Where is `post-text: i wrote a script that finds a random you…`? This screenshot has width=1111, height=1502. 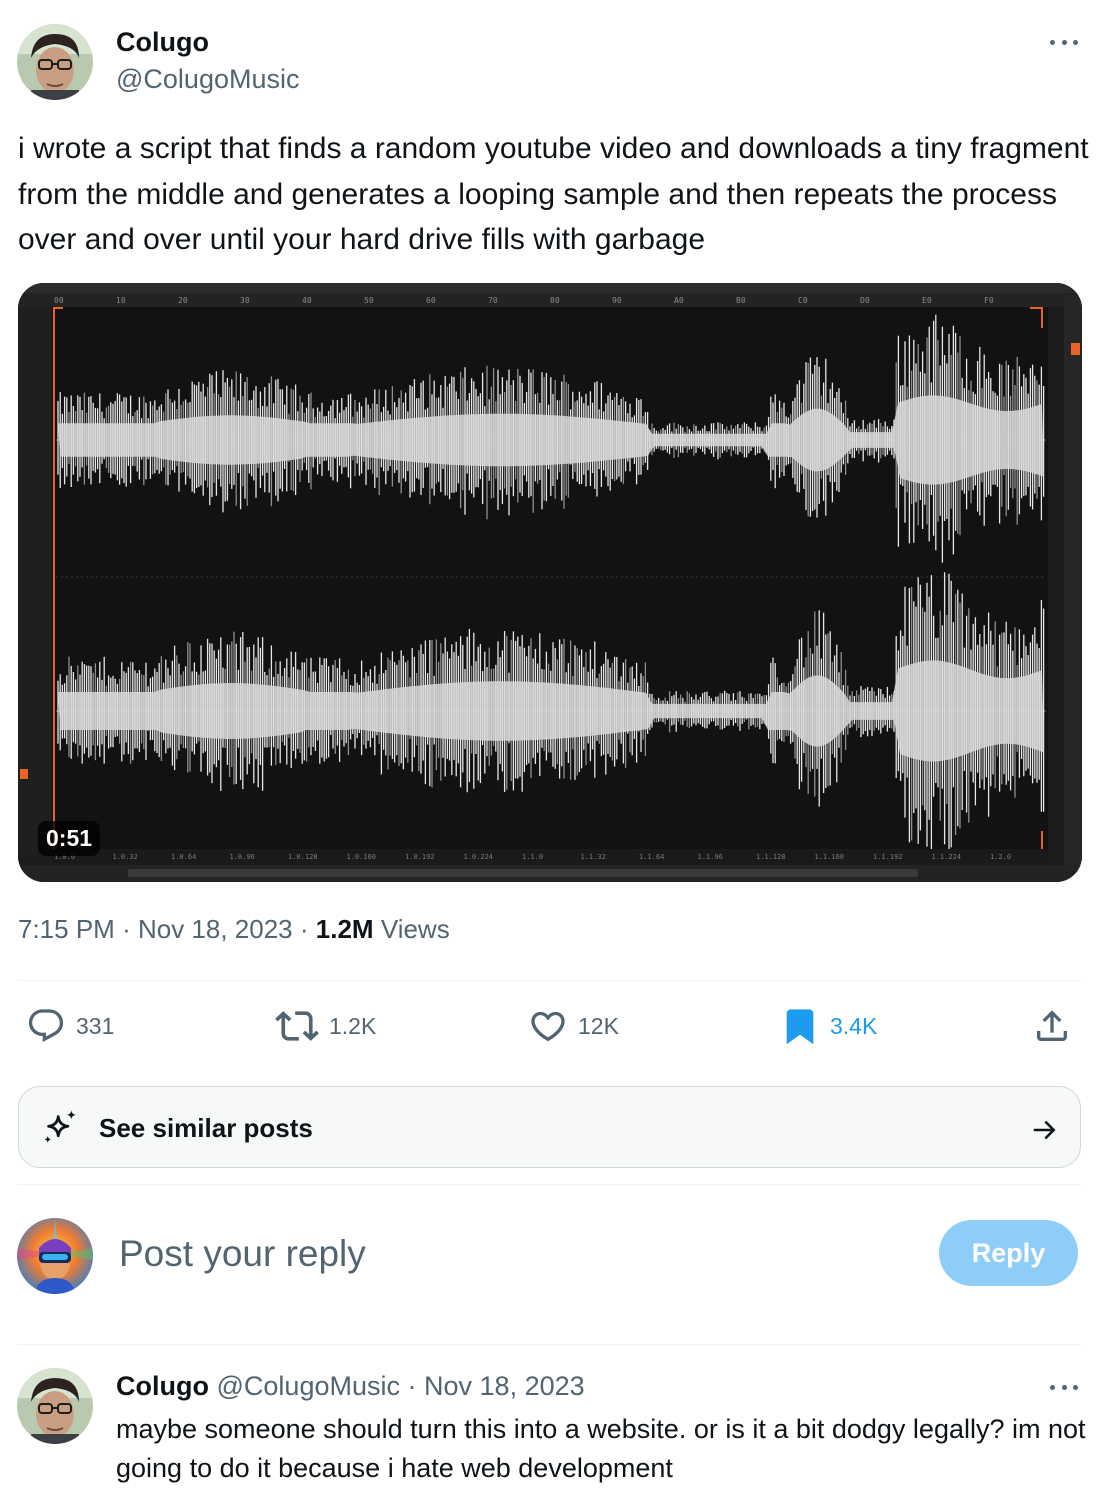
post-text: i wrote a script that finds a random you… is located at coordinates (553, 194).